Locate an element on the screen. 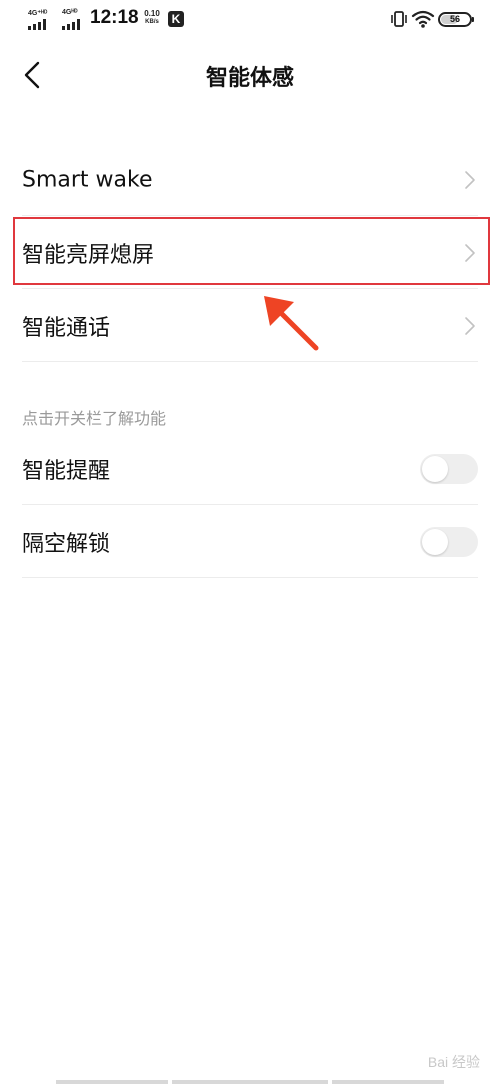 The width and height of the screenshot is (500, 1084). toggle-label: 智能提醒 is located at coordinates (66, 471).